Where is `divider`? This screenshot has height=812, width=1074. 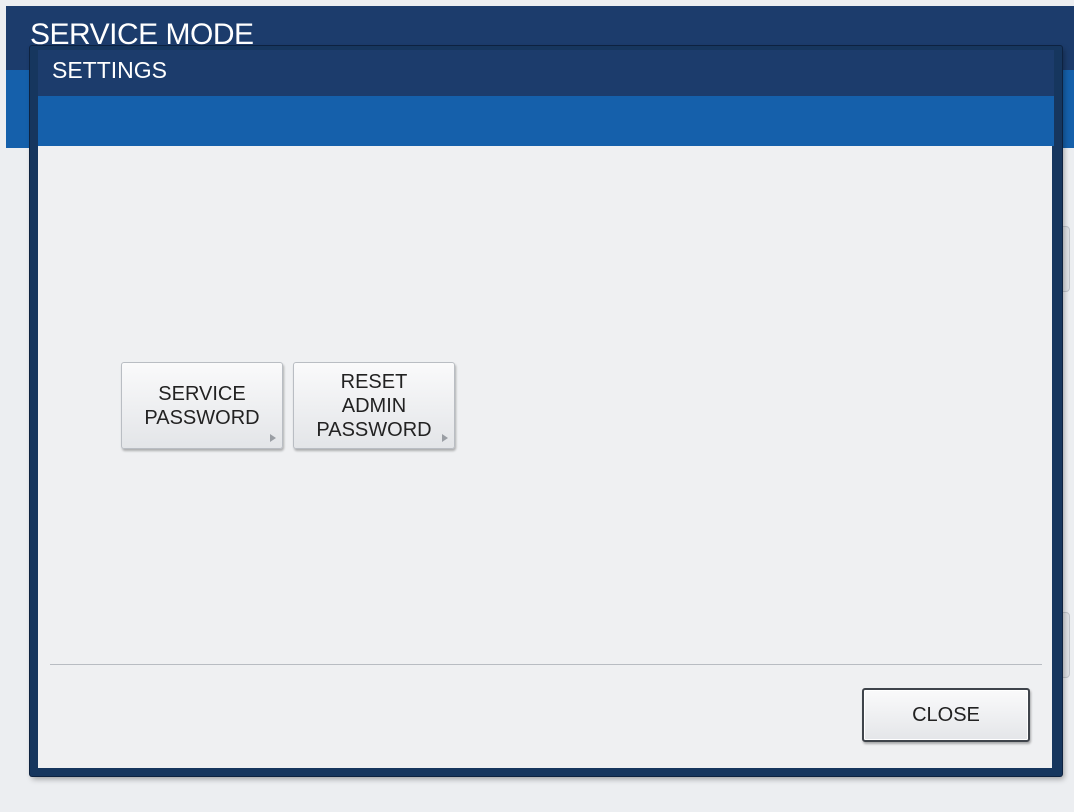 divider is located at coordinates (546, 664).